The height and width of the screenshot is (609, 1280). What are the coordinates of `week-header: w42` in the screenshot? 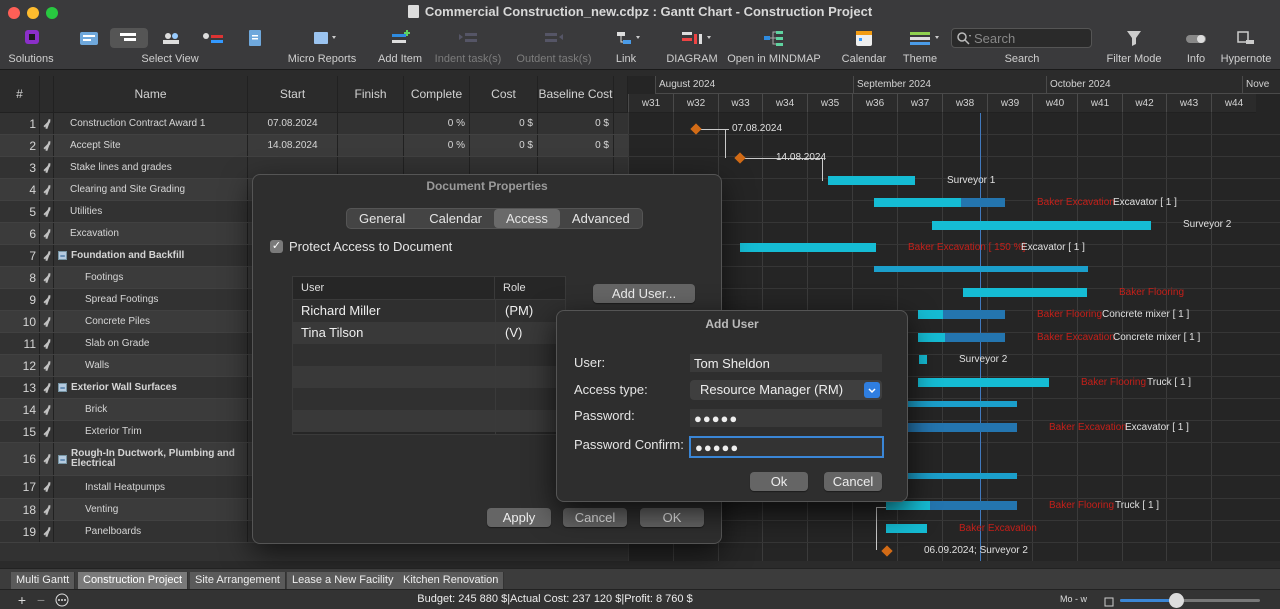 It's located at (1144, 103).